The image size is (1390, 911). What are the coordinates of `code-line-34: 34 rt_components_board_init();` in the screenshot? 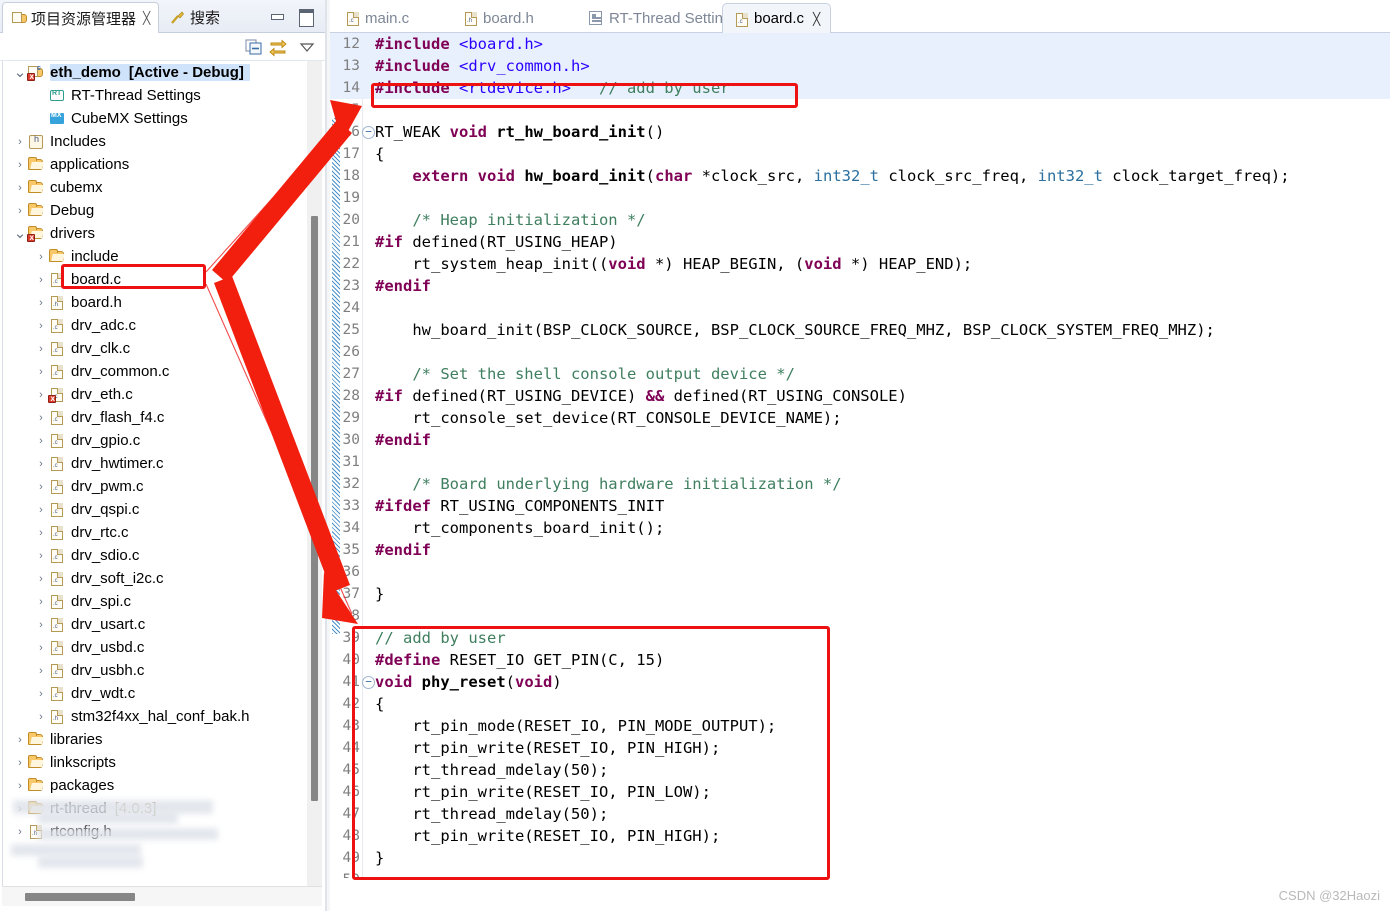 It's located at (860, 528).